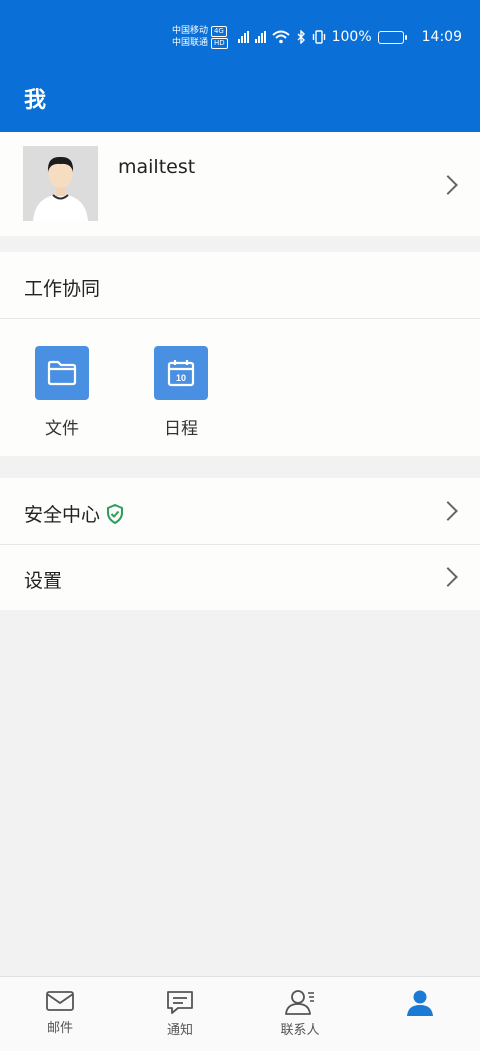 The width and height of the screenshot is (480, 1051). I want to click on tab-me, so click(420, 1014).